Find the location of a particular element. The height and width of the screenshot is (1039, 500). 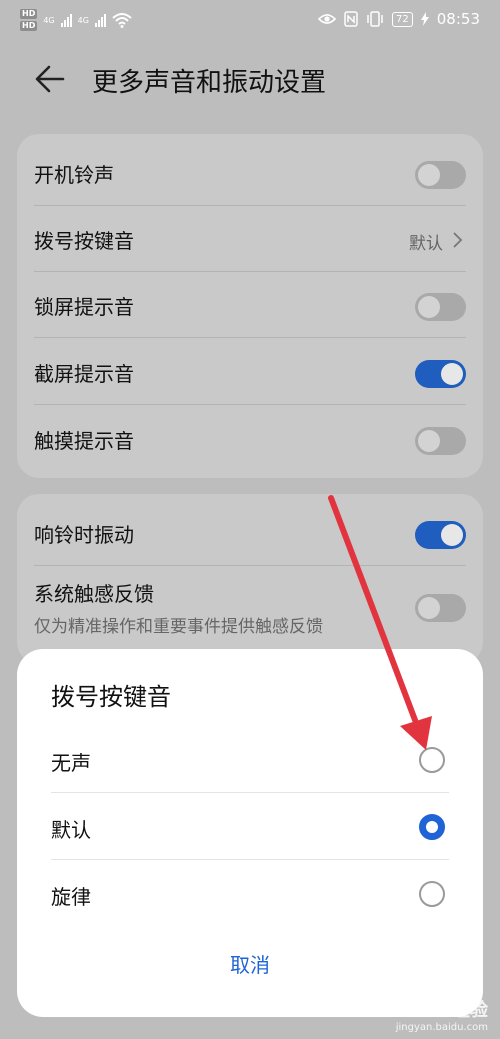

status-time: 08:53 is located at coordinates (458, 19).